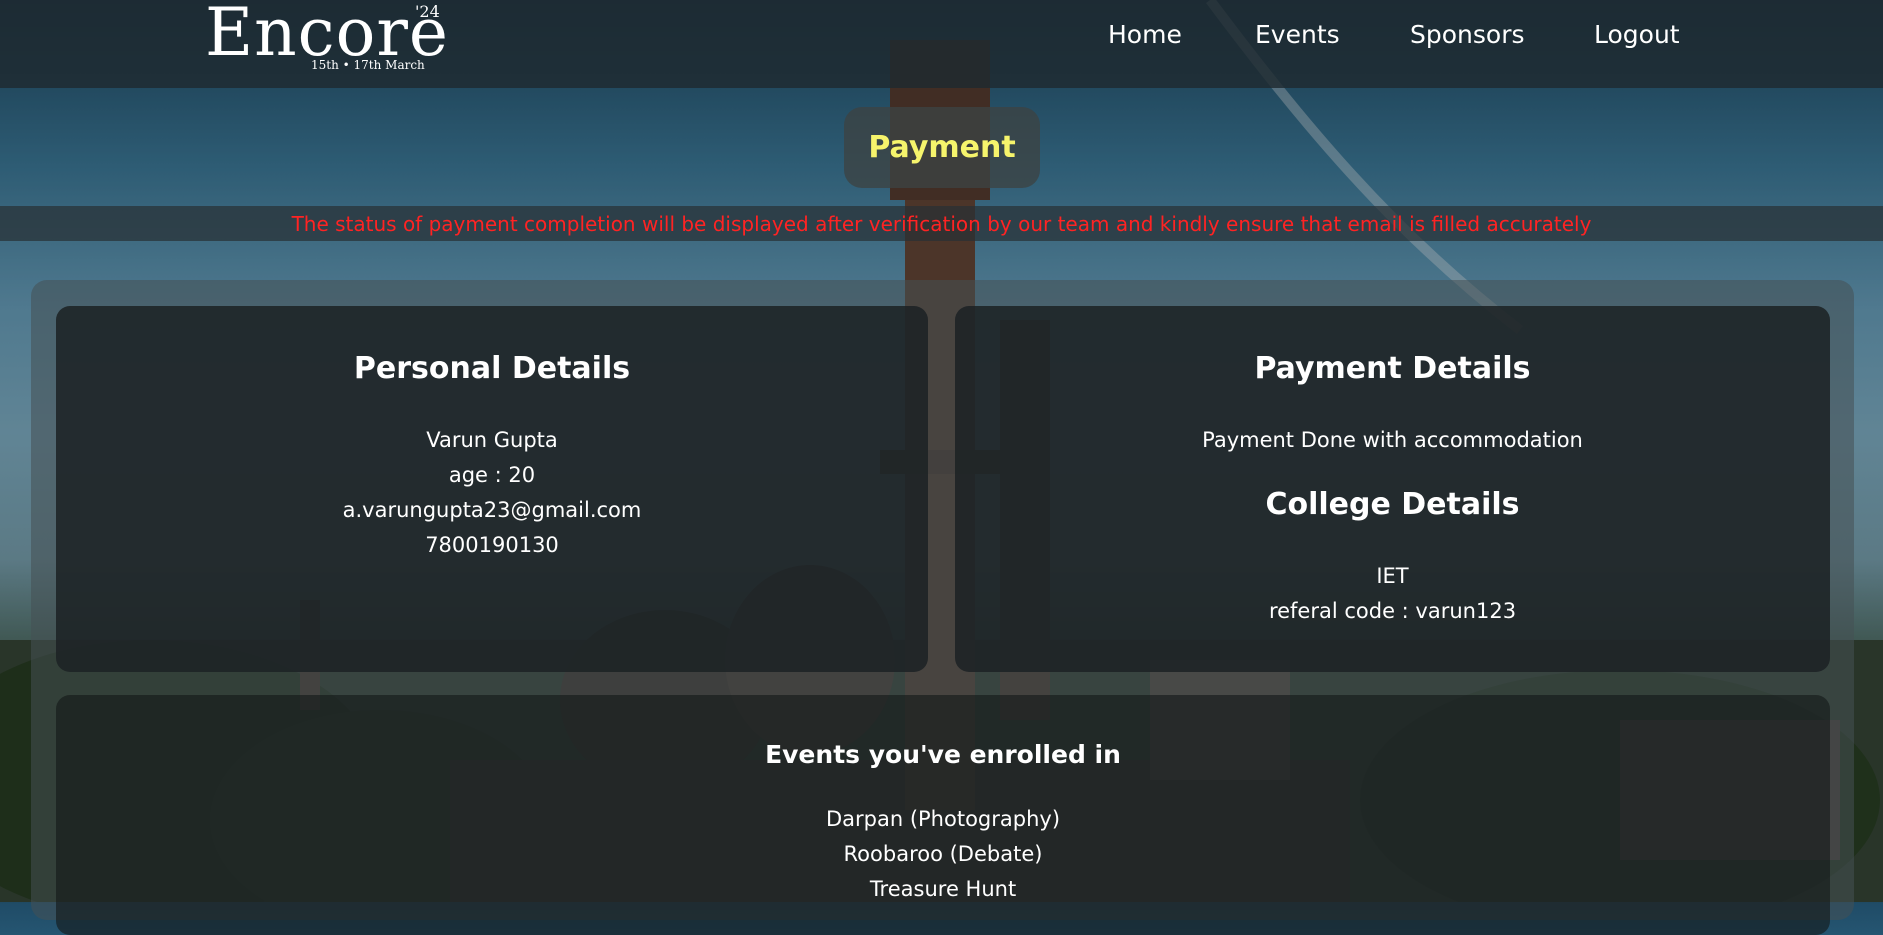 This screenshot has height=935, width=1883. Describe the element at coordinates (943, 854) in the screenshot. I see `enrolled-event-item: Roobaroo (Debate)` at that location.